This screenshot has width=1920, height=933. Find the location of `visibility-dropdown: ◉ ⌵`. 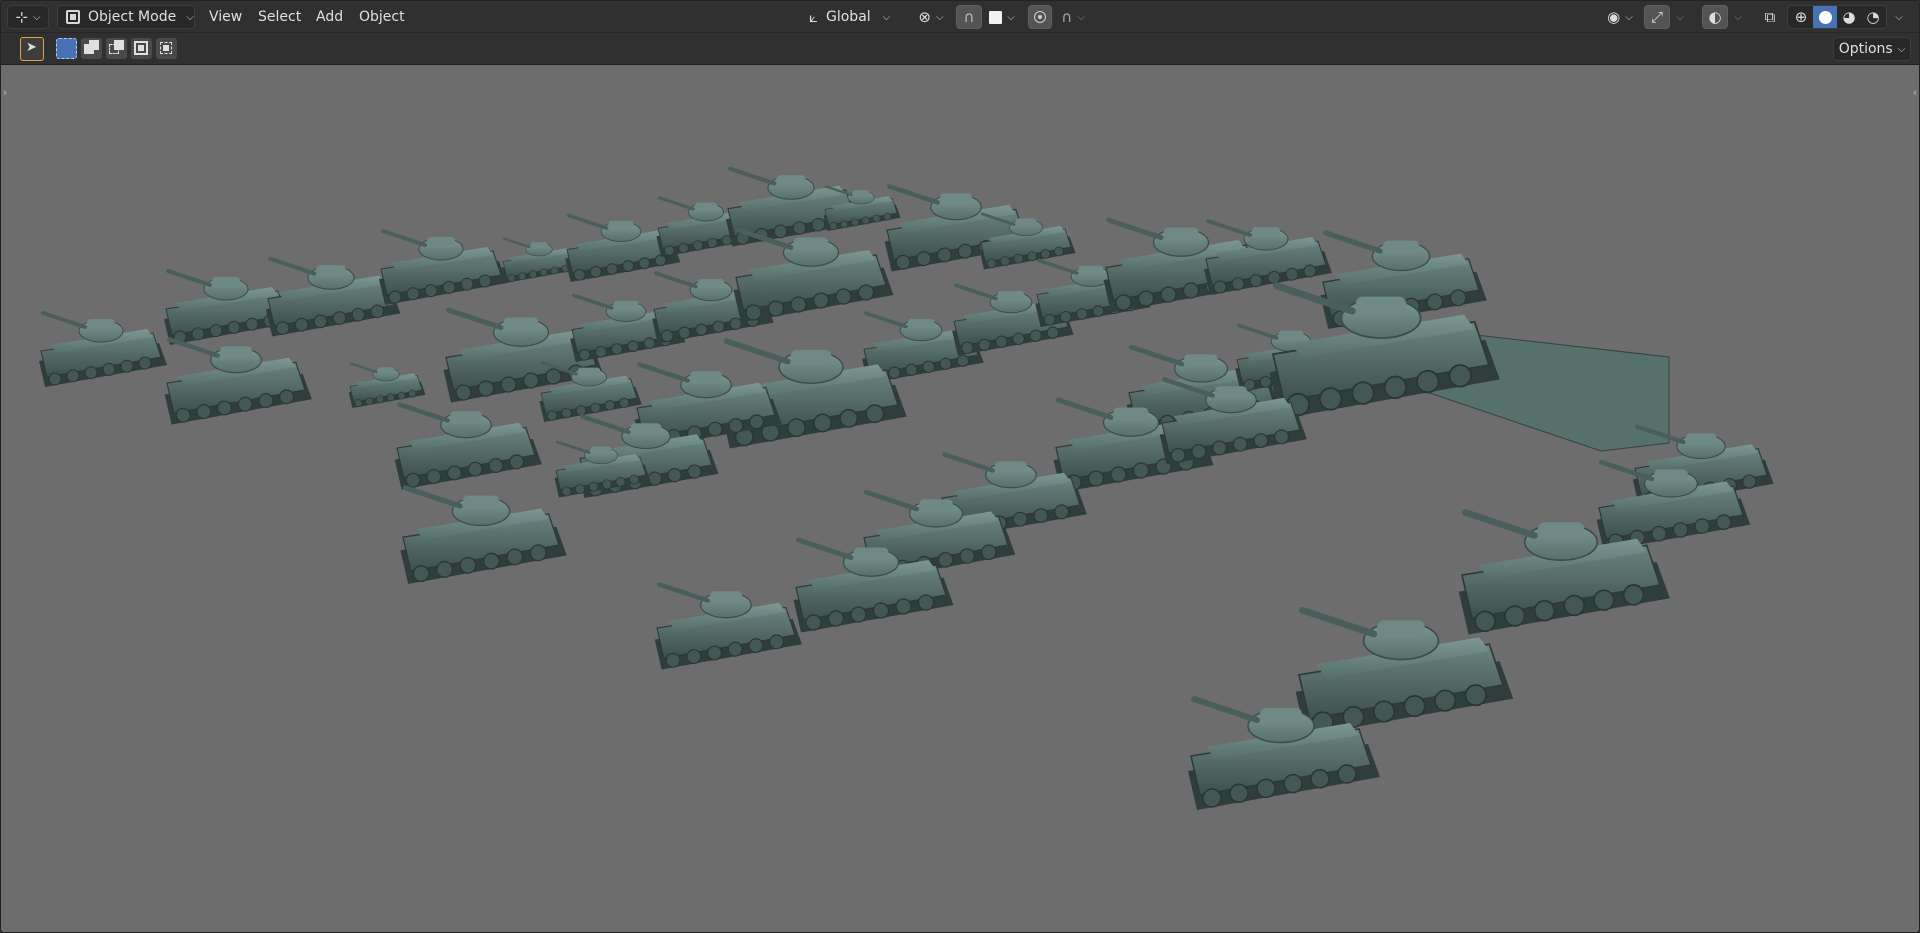

visibility-dropdown: ◉ ⌵ is located at coordinates (1620, 17).